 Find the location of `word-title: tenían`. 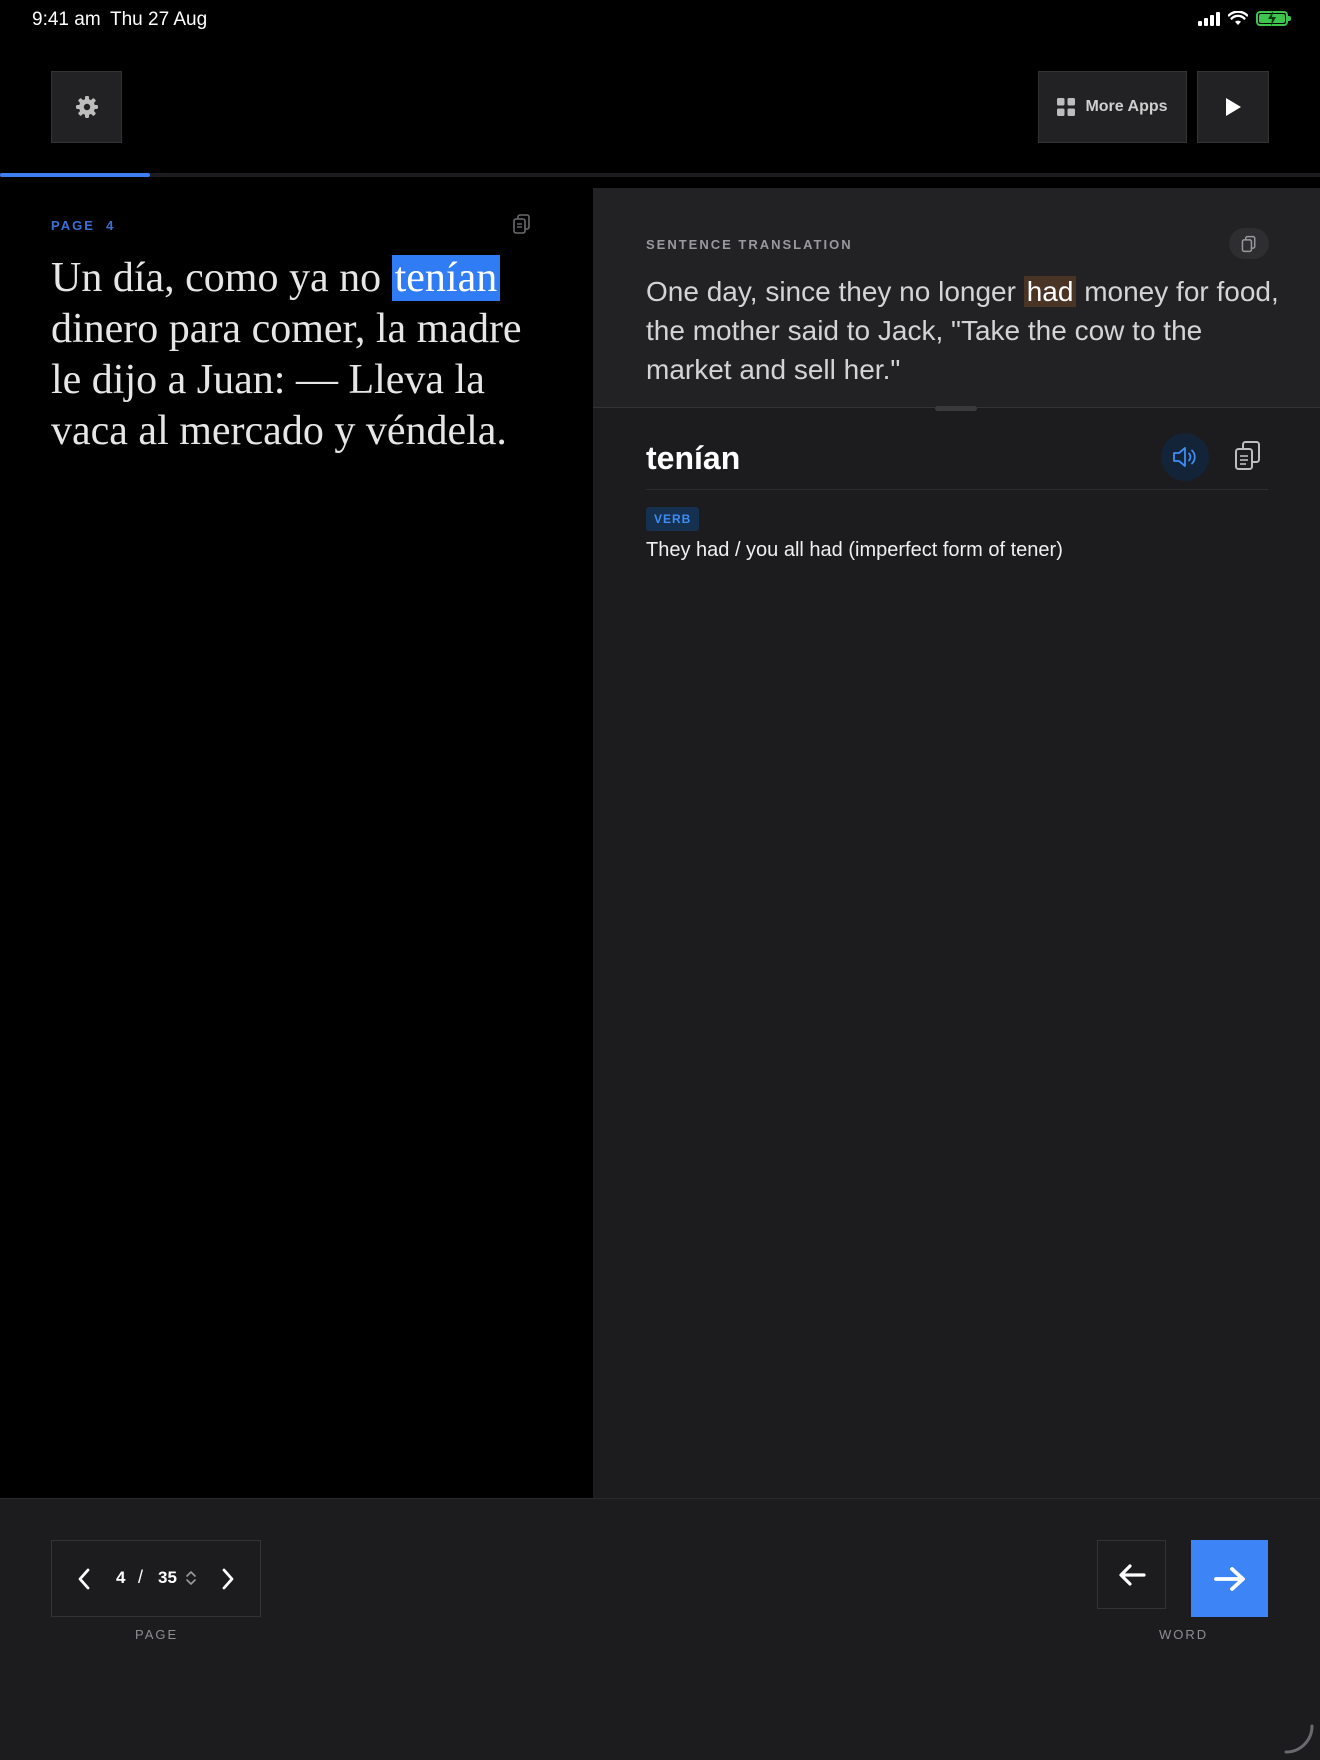

word-title: tenían is located at coordinates (693, 458).